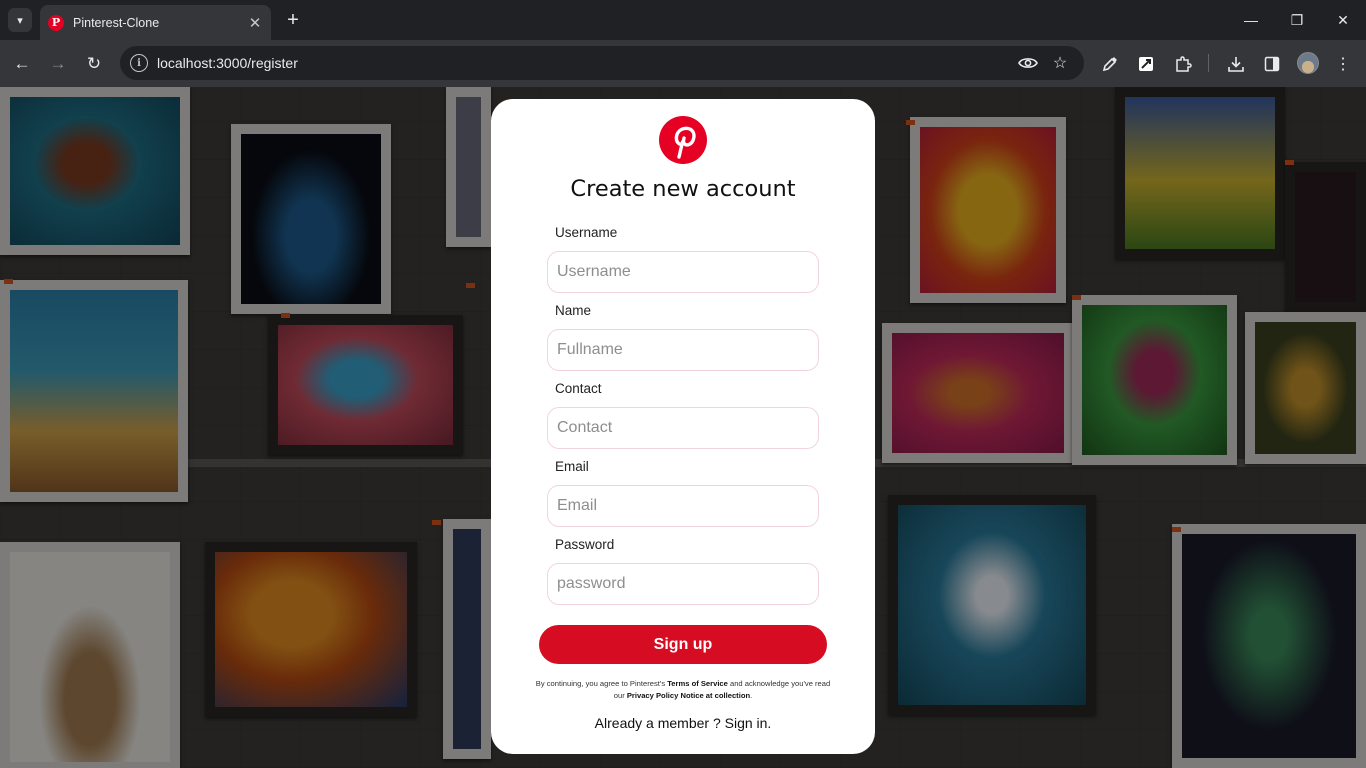 The width and height of the screenshot is (1366, 768). Describe the element at coordinates (139, 63) in the screenshot. I see `site-info-icon: i` at that location.